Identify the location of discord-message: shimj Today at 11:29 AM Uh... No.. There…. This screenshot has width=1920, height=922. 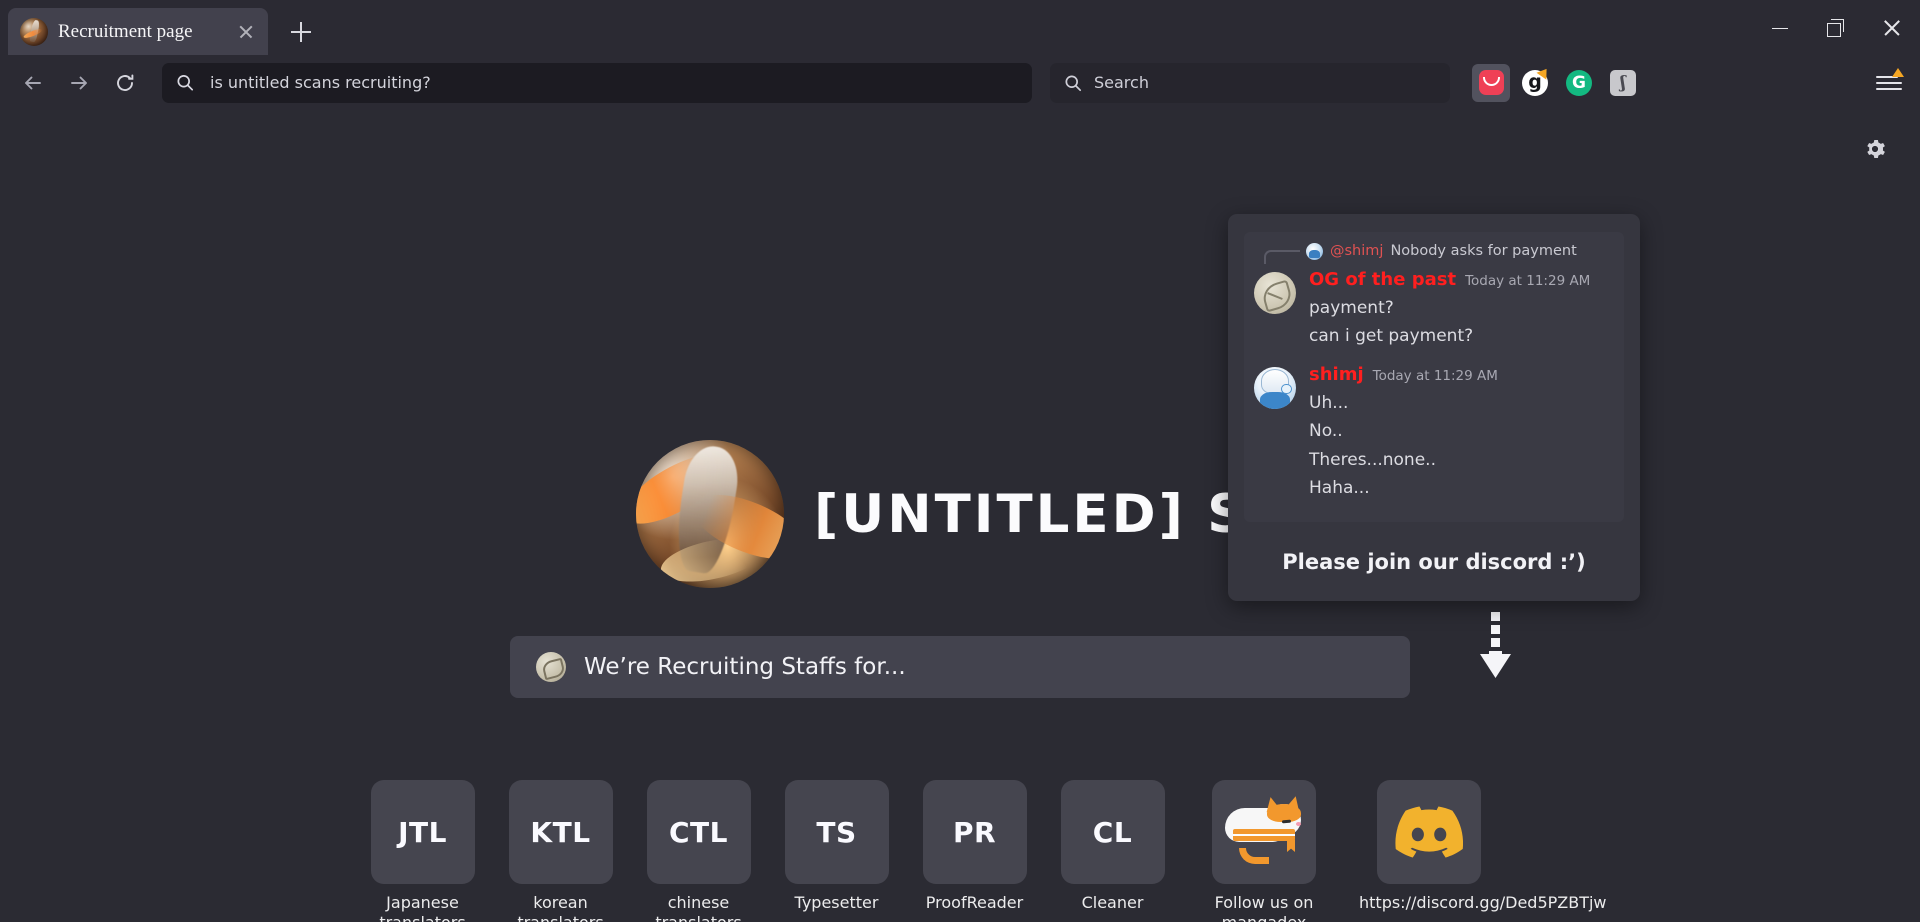
(1434, 431).